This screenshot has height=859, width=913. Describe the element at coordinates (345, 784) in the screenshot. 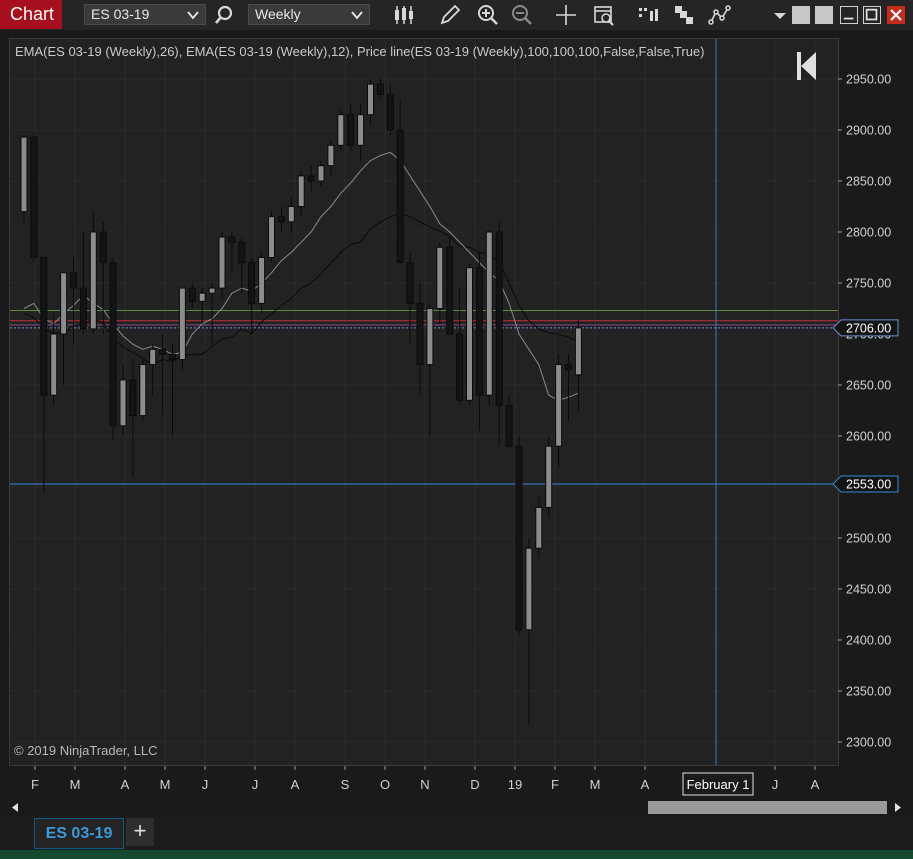

I see `x-tick-label: S` at that location.